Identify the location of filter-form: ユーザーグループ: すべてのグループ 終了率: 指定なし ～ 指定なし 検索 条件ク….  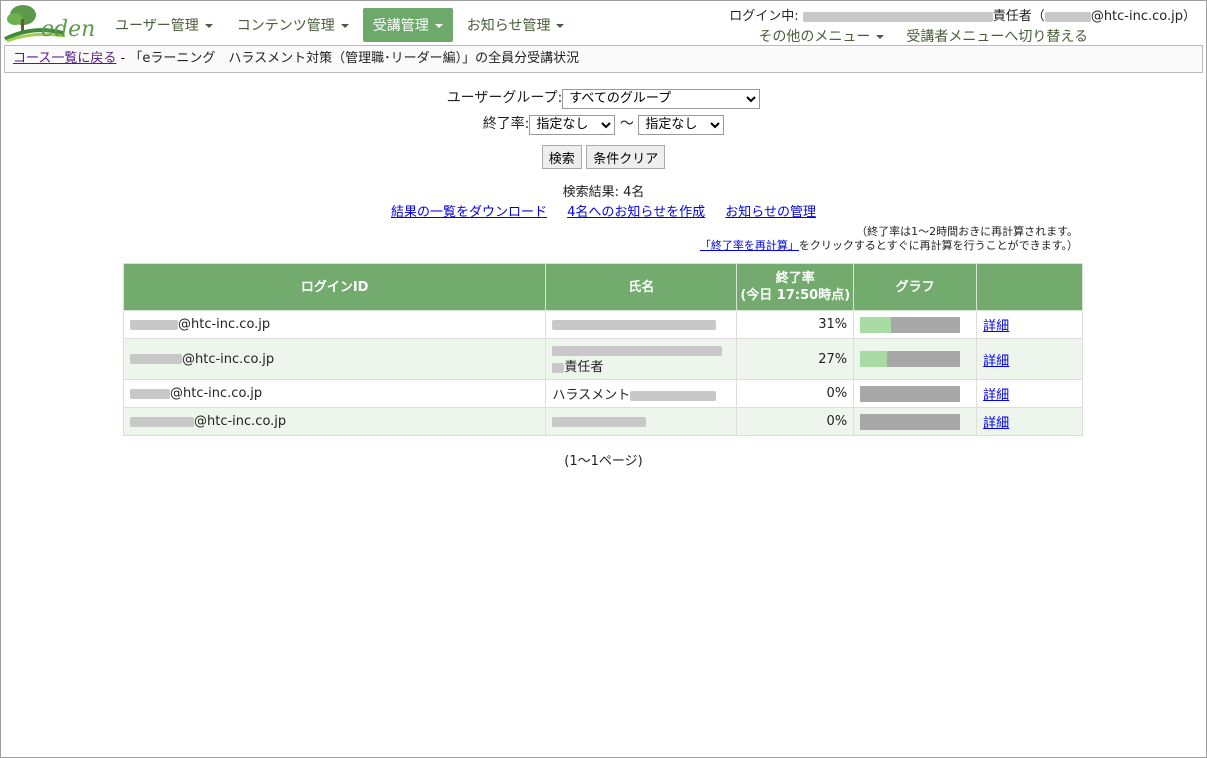
(603, 128).